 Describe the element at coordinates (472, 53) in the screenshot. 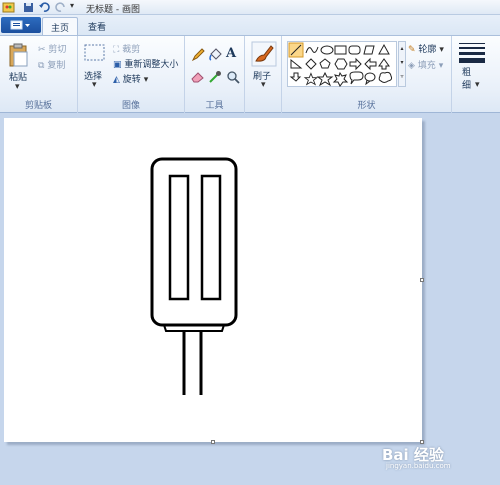

I see `line-thickness-icon` at that location.